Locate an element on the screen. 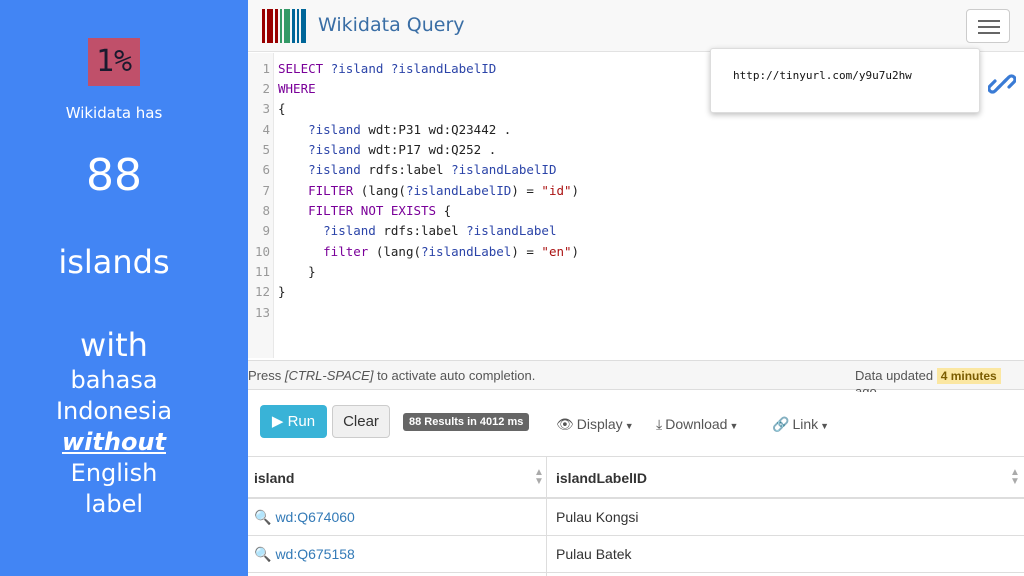  code-line: { is located at coordinates (282, 108).